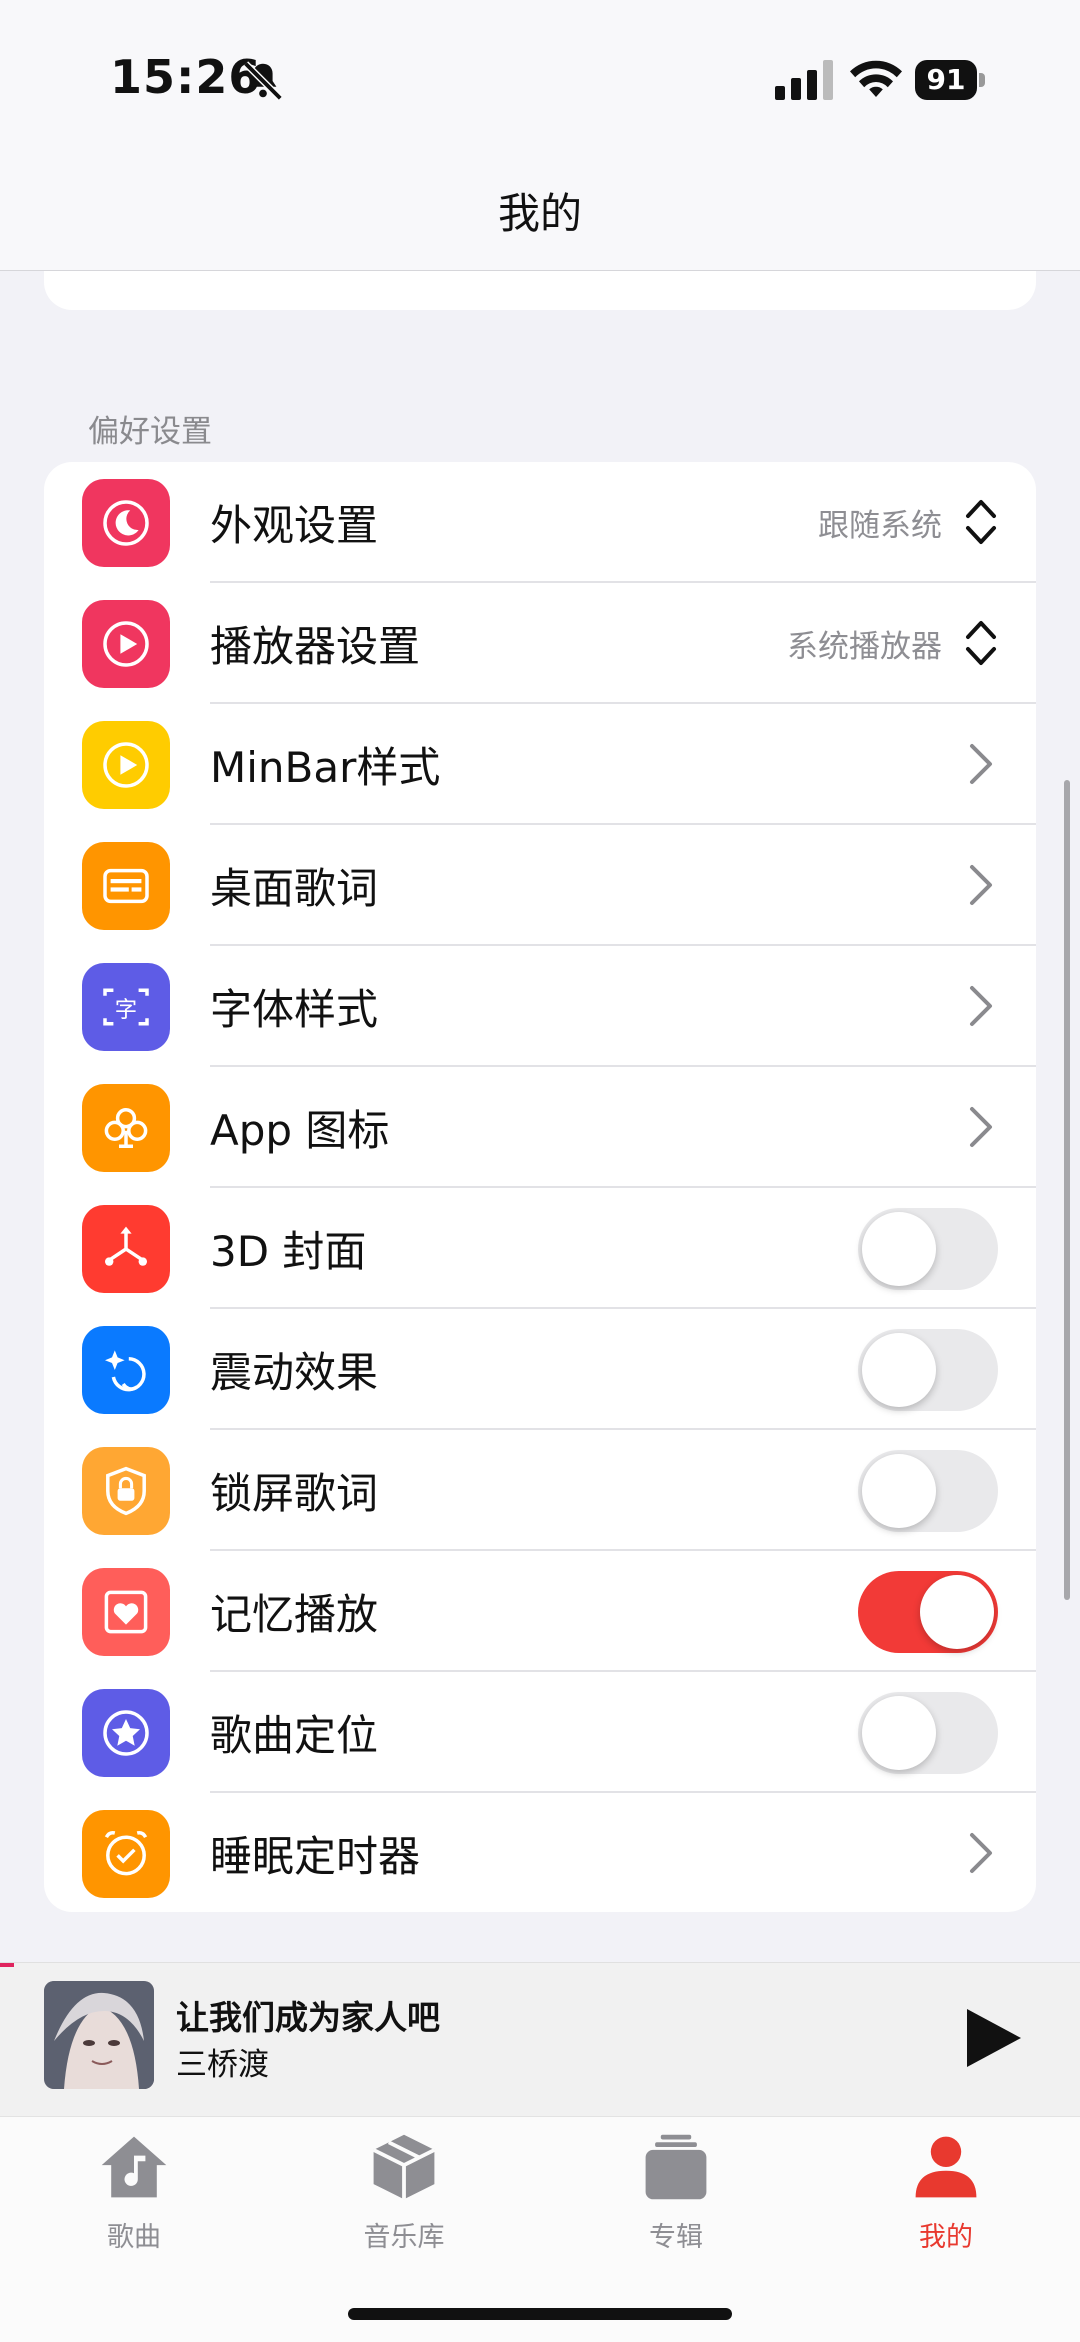  I want to click on wifi-icon, so click(876, 78).